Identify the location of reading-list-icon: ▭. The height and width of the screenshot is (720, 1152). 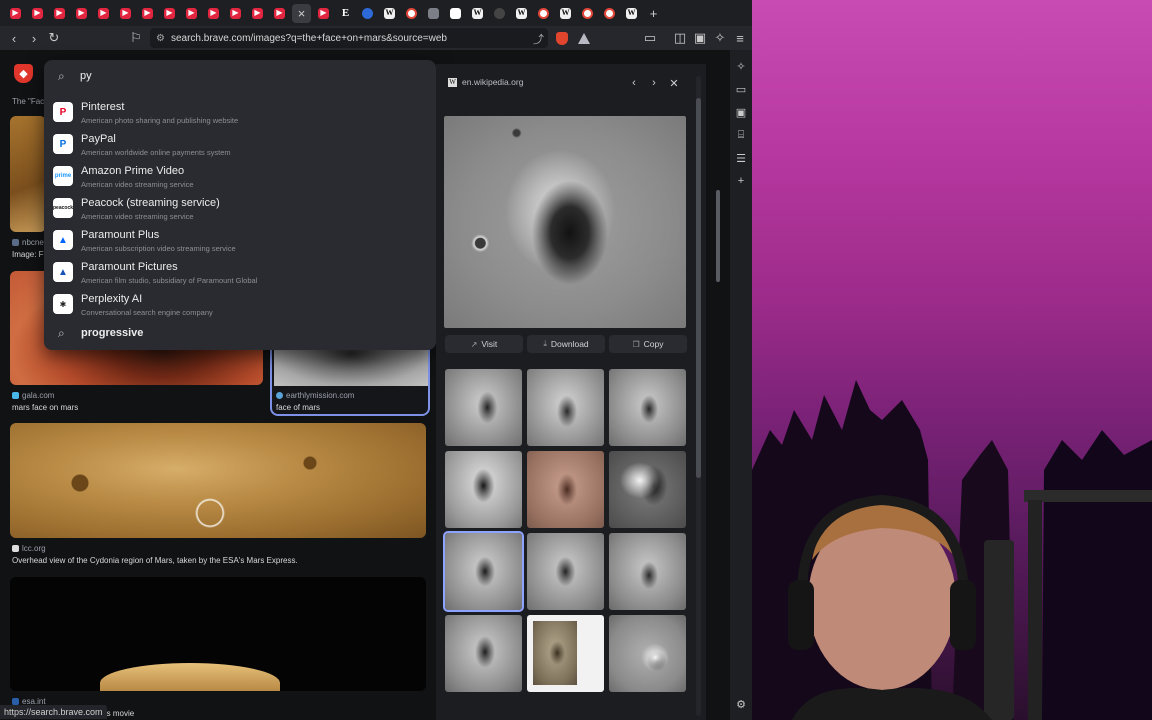
(741, 89).